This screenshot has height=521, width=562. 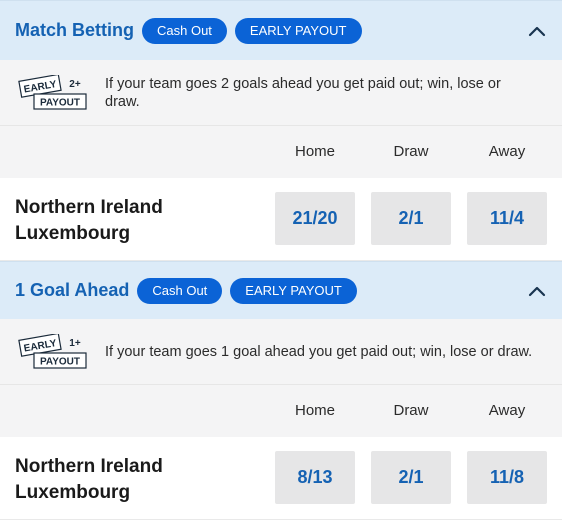 What do you see at coordinates (315, 218) in the screenshot?
I see `odds-home-button: 21/20` at bounding box center [315, 218].